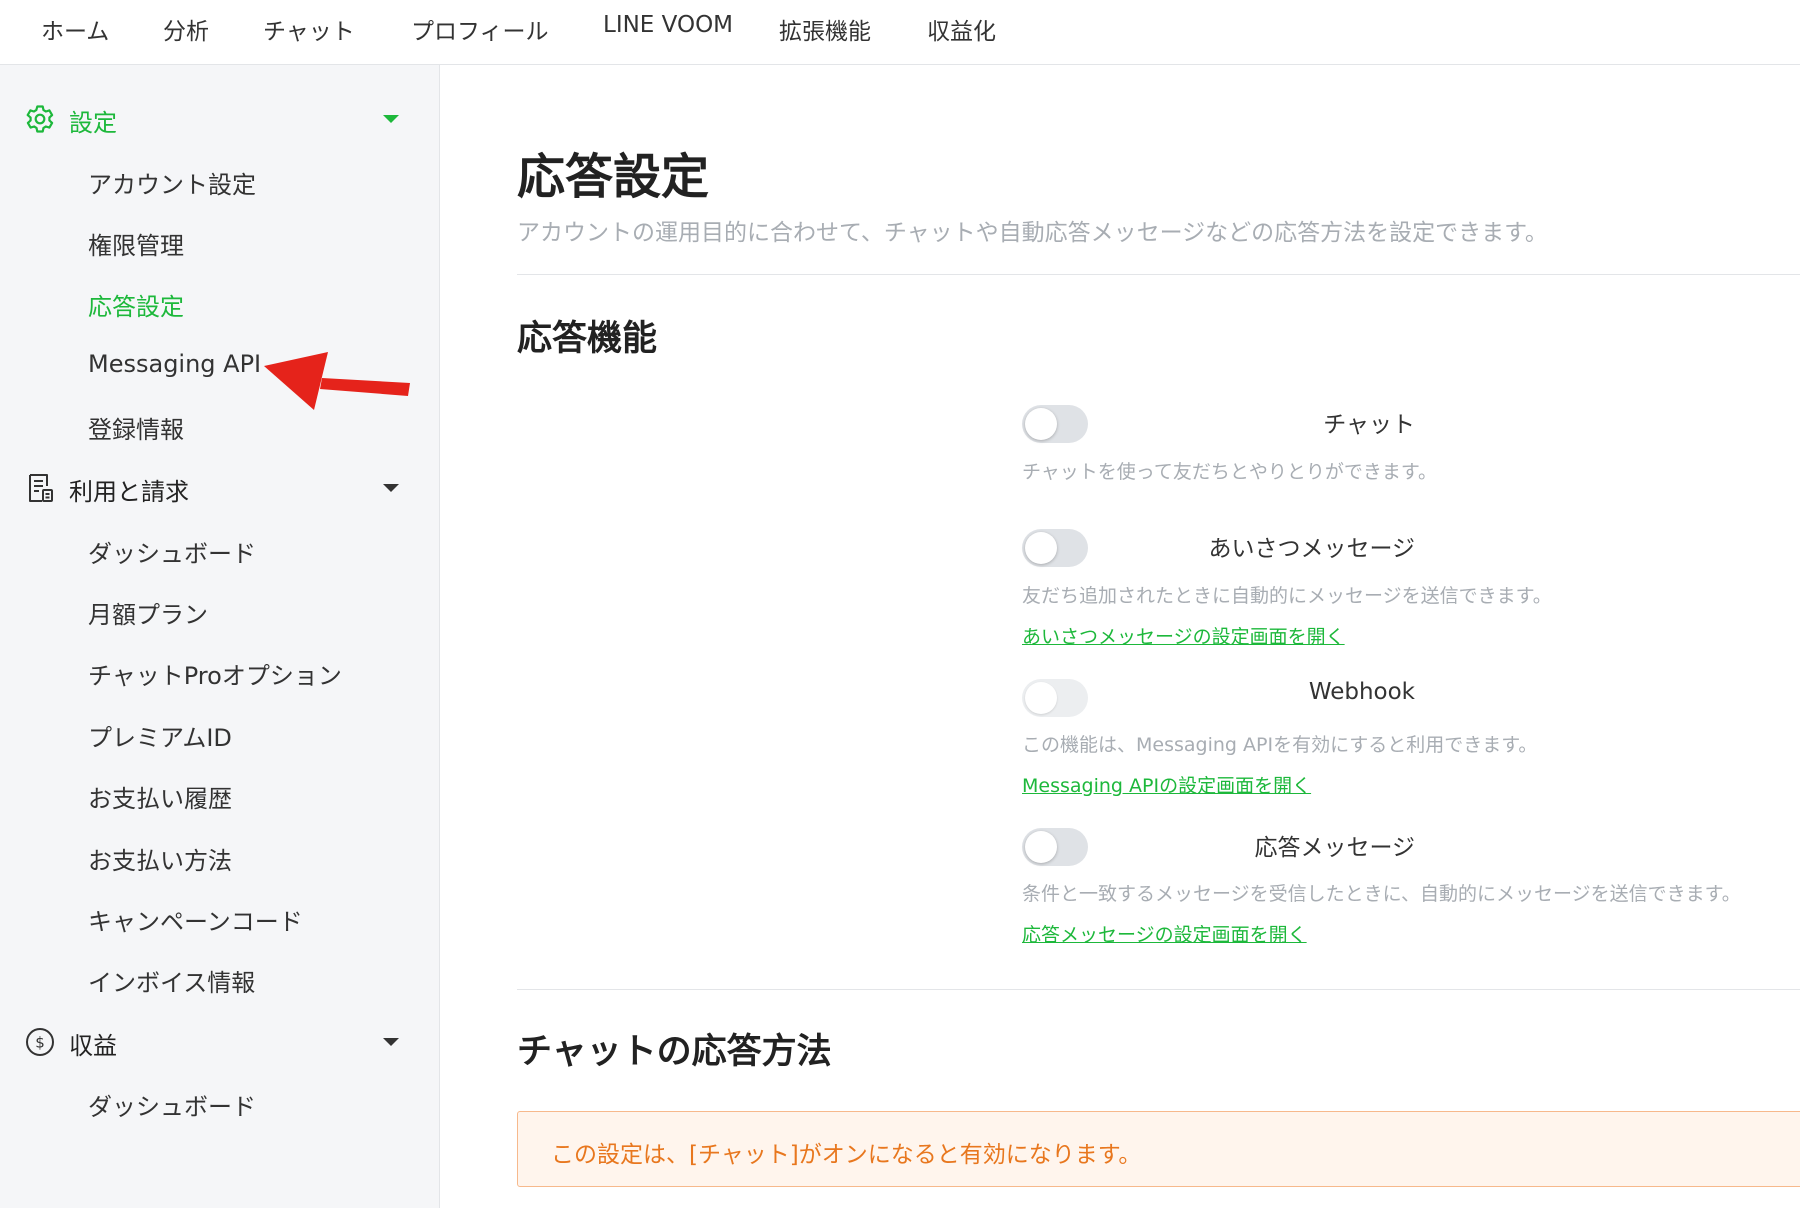 The height and width of the screenshot is (1208, 1800). Describe the element at coordinates (961, 29) in the screenshot. I see `nav-monetization: 収益化` at that location.